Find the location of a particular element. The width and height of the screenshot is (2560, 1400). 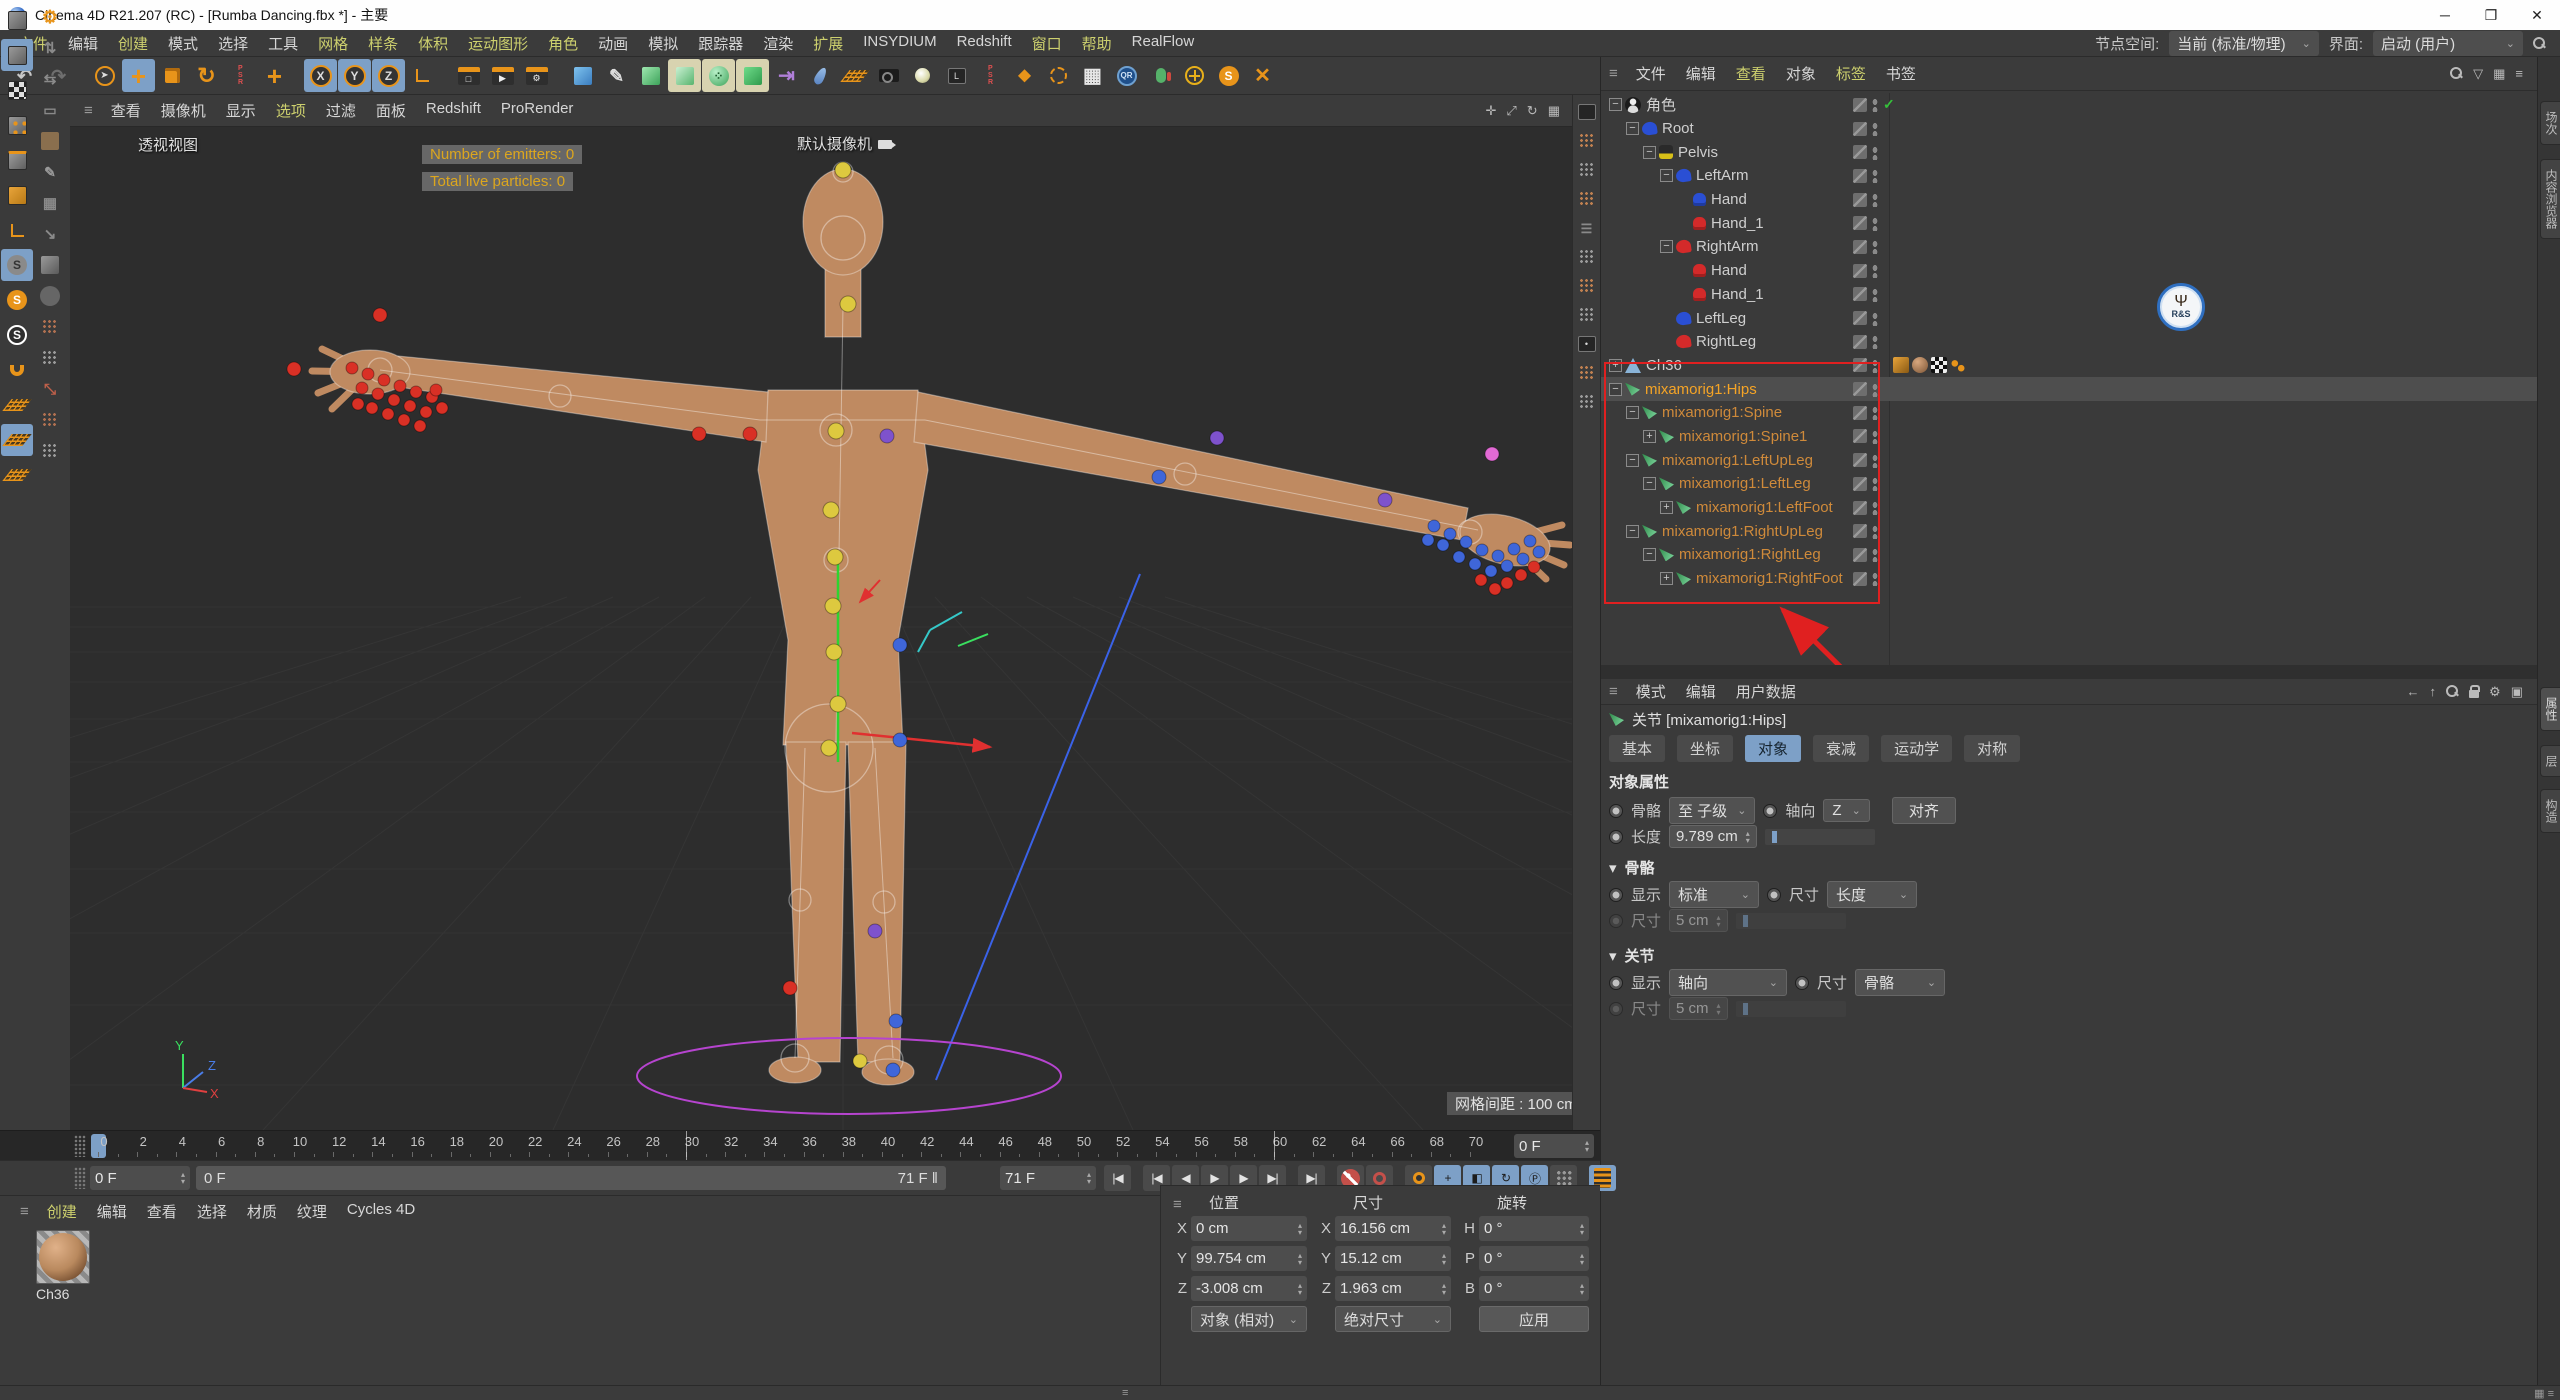

om-menu-icon: ≡ is located at coordinates (2519, 73).